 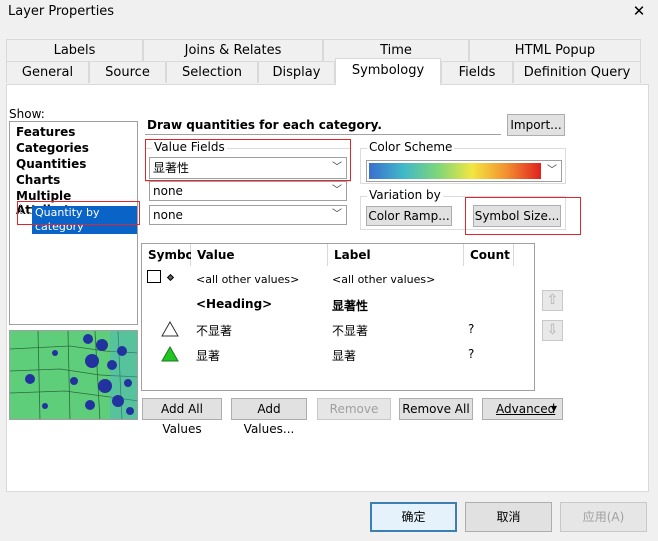 What do you see at coordinates (154, 276) in the screenshot?
I see `square-symbol-icon` at bounding box center [154, 276].